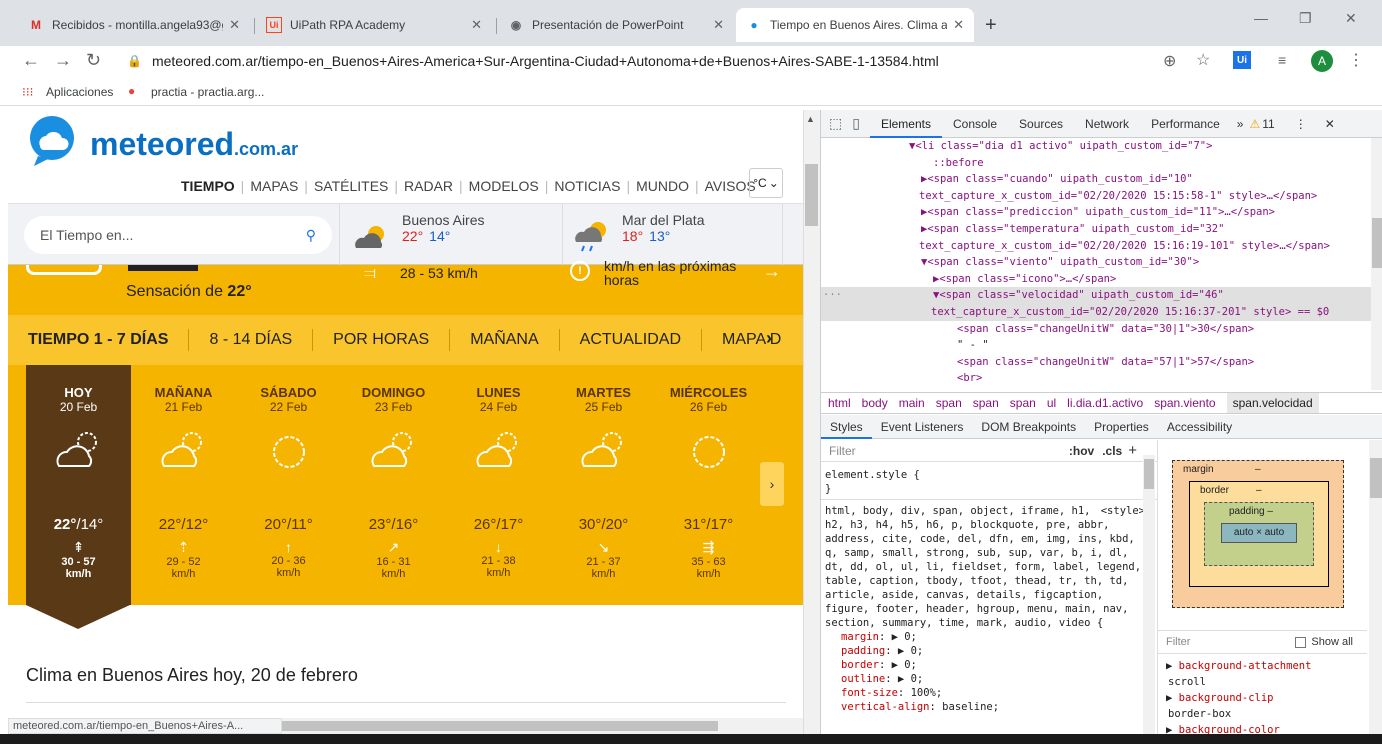 The width and height of the screenshot is (1382, 744). Describe the element at coordinates (1351, 18) in the screenshot. I see `window-close-icon: ✕` at that location.